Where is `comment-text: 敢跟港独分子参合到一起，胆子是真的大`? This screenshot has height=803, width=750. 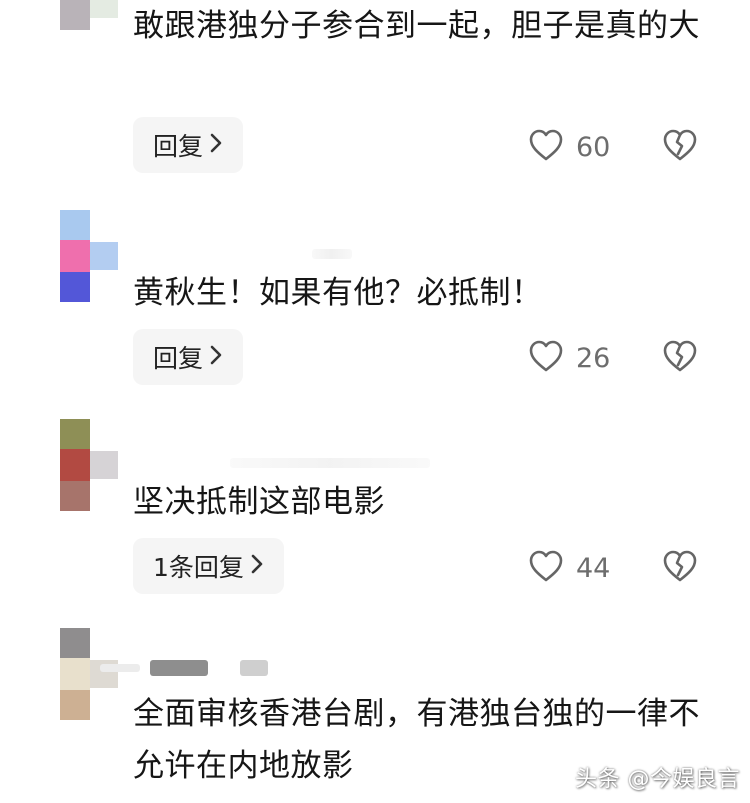 comment-text: 敢跟港独分子参合到一起，胆子是真的大 is located at coordinates (416, 26).